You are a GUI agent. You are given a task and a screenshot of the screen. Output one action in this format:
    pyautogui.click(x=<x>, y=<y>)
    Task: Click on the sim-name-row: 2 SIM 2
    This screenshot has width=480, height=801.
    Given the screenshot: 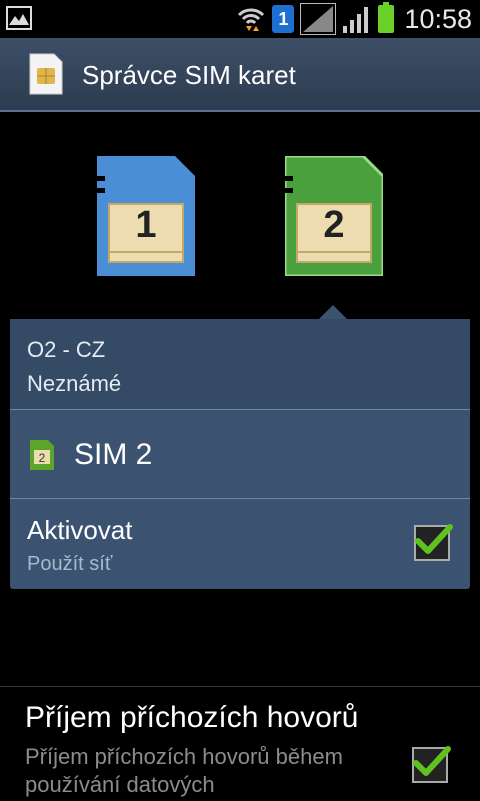 What is the action you would take?
    pyautogui.click(x=240, y=454)
    